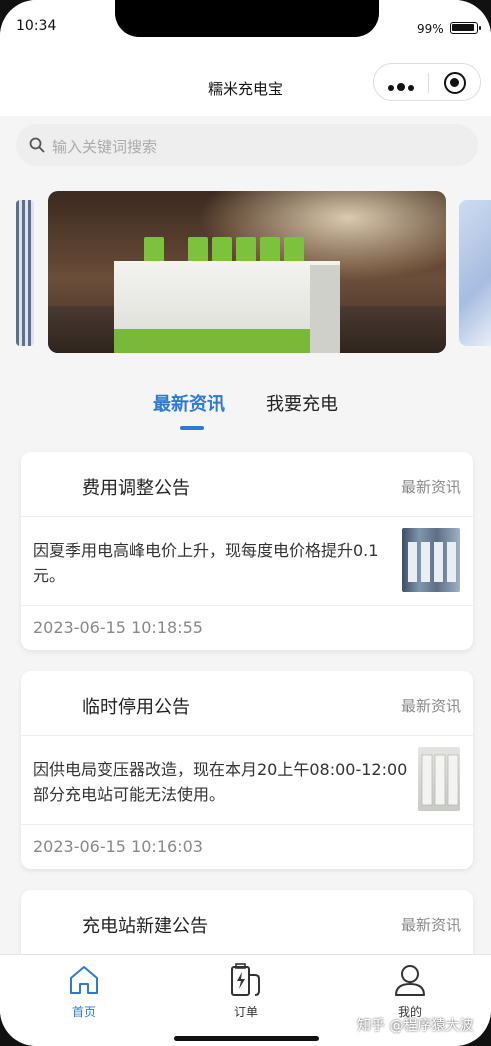 The height and width of the screenshot is (1046, 491). I want to click on tab-latest-news: 最新资讯, so click(189, 403).